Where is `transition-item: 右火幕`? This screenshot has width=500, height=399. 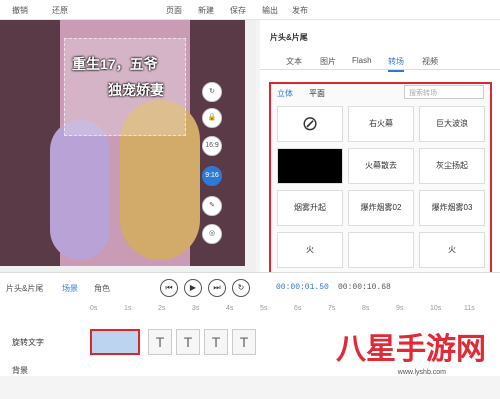 transition-item: 右火幕 is located at coordinates (381, 124).